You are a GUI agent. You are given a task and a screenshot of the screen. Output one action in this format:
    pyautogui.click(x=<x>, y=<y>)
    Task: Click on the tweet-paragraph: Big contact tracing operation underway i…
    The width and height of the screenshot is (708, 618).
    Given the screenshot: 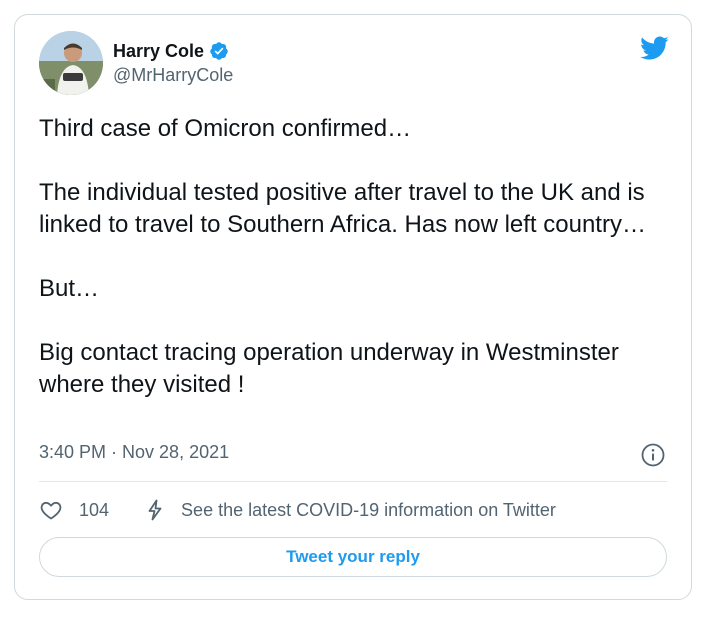 What is the action you would take?
    pyautogui.click(x=329, y=368)
    